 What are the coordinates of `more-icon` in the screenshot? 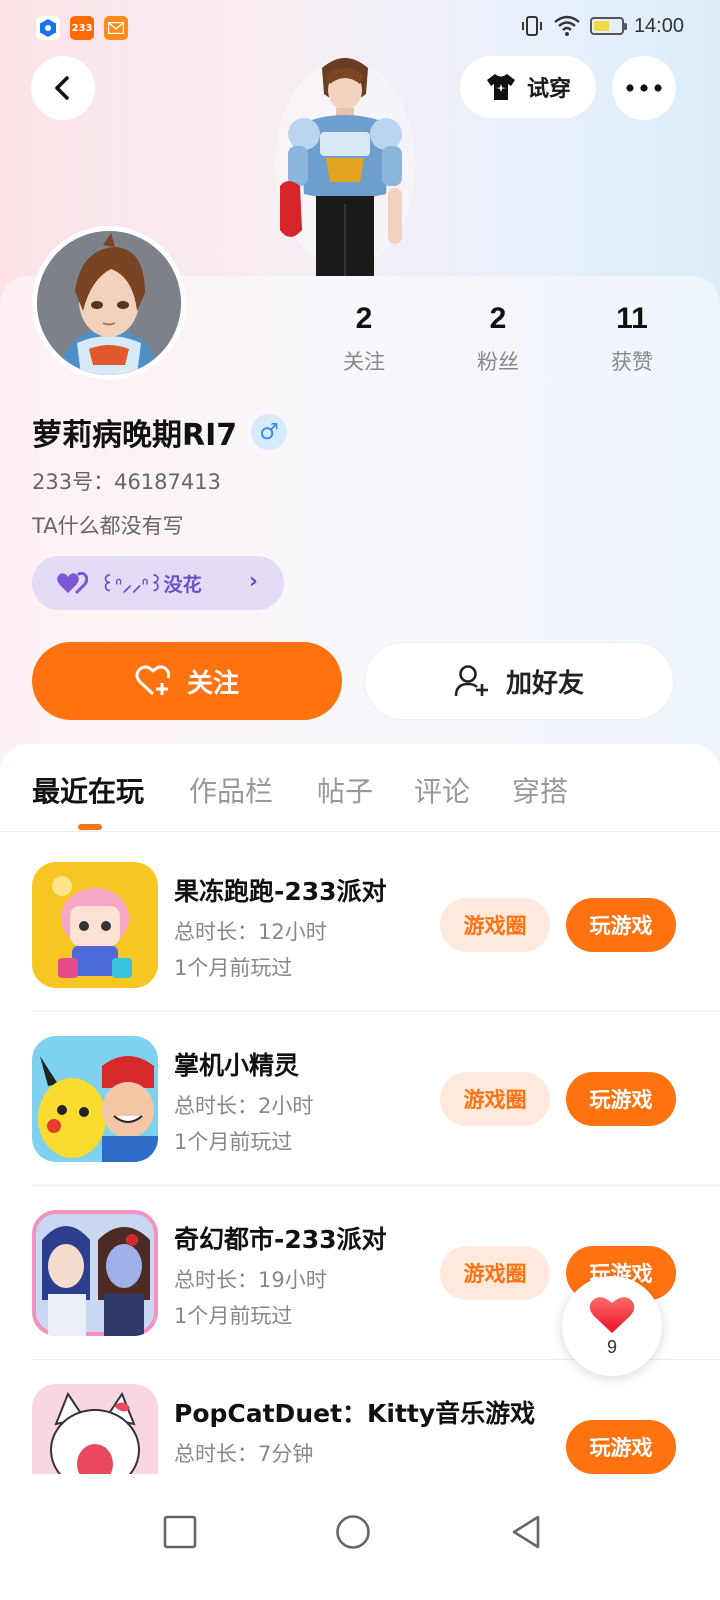 It's located at (644, 88).